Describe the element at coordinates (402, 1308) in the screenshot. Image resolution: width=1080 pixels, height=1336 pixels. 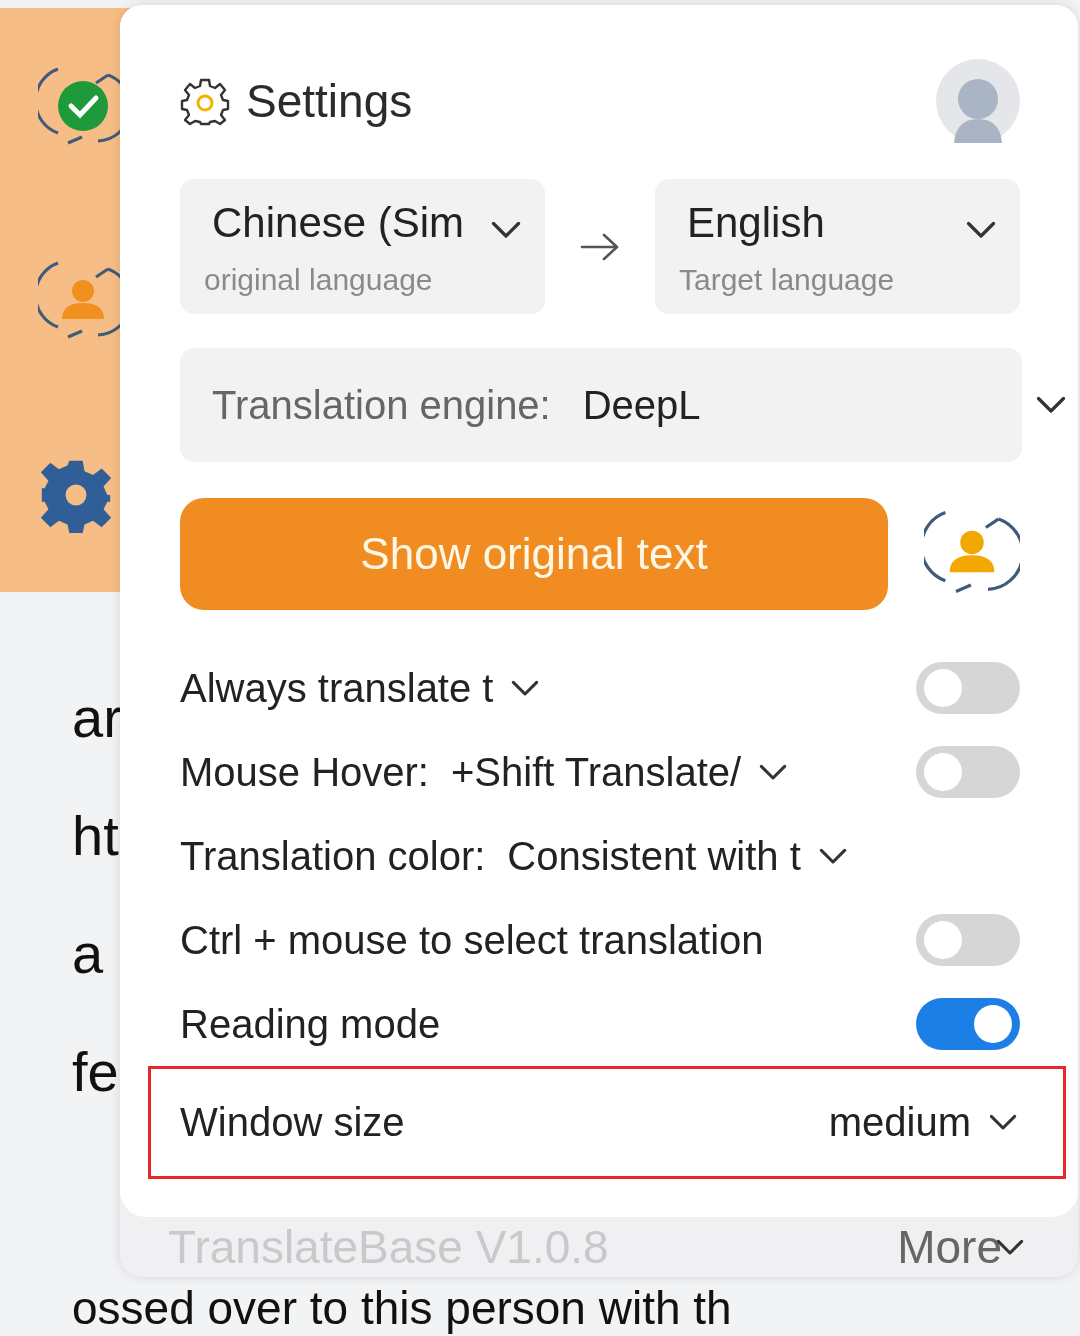
I see `page-text: ossed over to this person with th` at that location.